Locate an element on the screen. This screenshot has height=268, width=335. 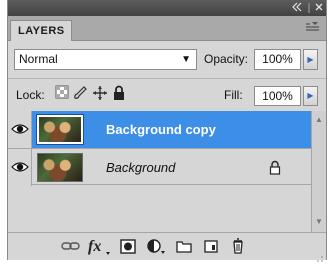
resize-grip-icon is located at coordinates (320, 256).